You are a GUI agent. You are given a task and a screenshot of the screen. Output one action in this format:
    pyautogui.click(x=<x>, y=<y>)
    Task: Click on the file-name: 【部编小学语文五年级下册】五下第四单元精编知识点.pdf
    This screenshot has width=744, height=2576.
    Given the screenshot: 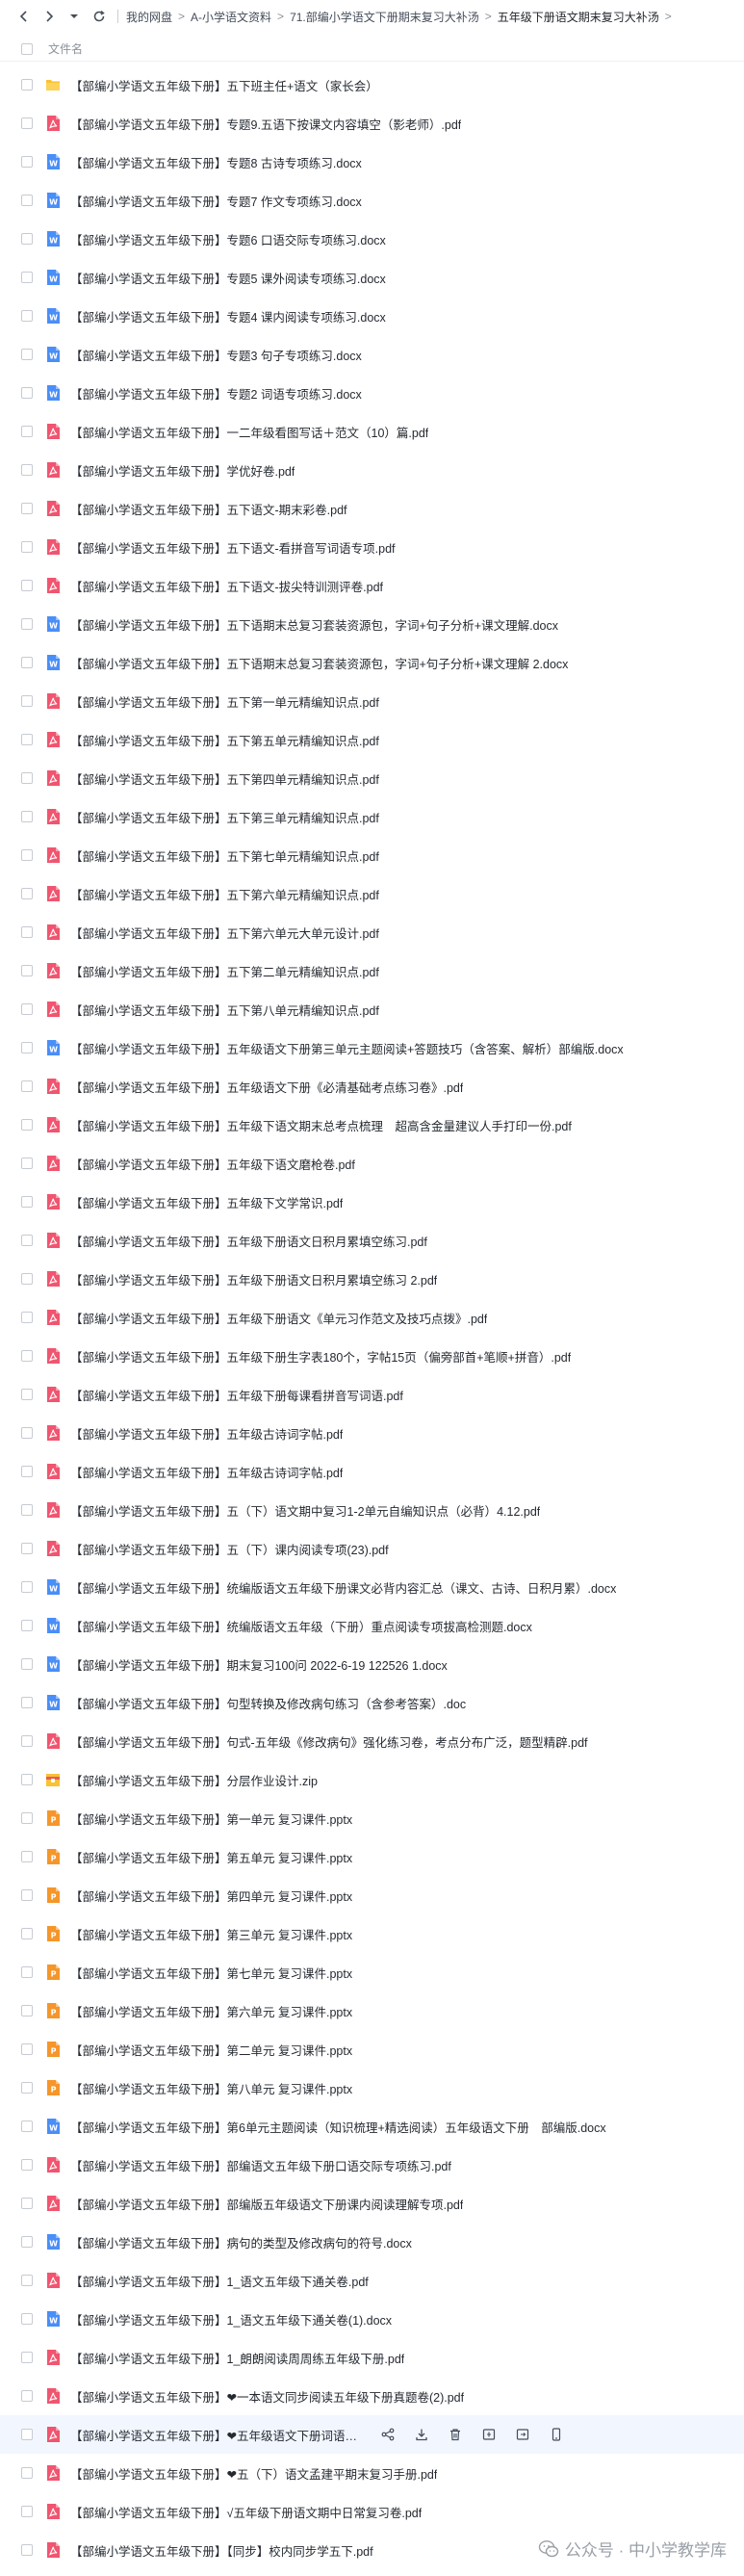 What is the action you would take?
    pyautogui.click(x=225, y=778)
    